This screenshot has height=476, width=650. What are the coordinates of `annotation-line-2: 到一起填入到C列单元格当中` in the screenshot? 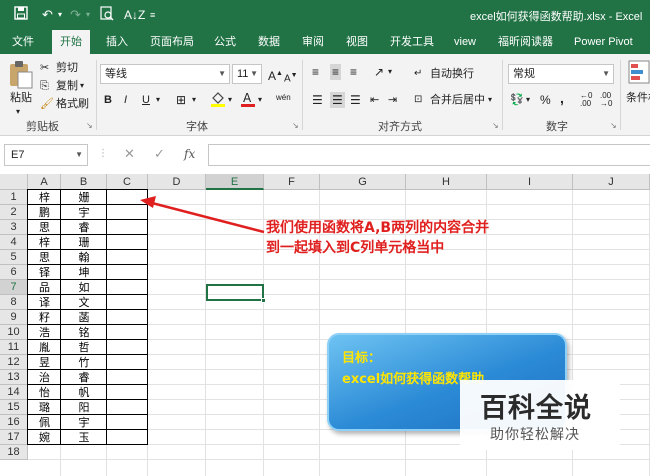 It's located at (355, 248).